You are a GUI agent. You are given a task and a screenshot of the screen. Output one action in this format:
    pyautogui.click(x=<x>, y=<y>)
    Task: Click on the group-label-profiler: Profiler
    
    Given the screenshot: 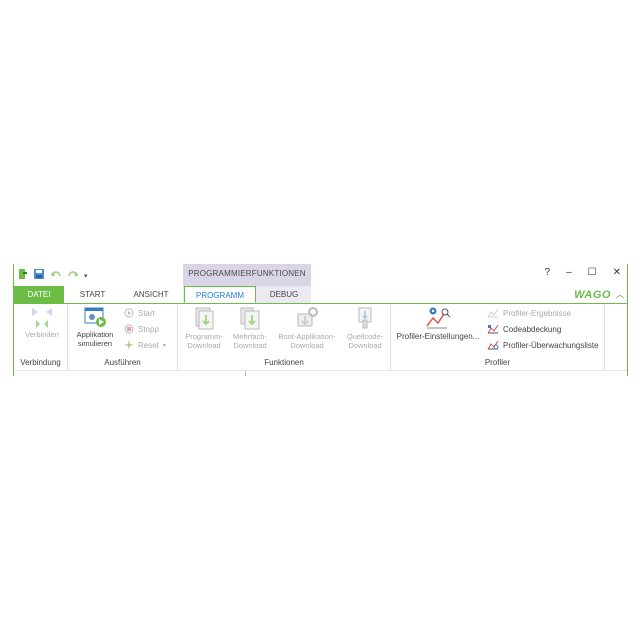 What is the action you would take?
    pyautogui.click(x=497, y=362)
    